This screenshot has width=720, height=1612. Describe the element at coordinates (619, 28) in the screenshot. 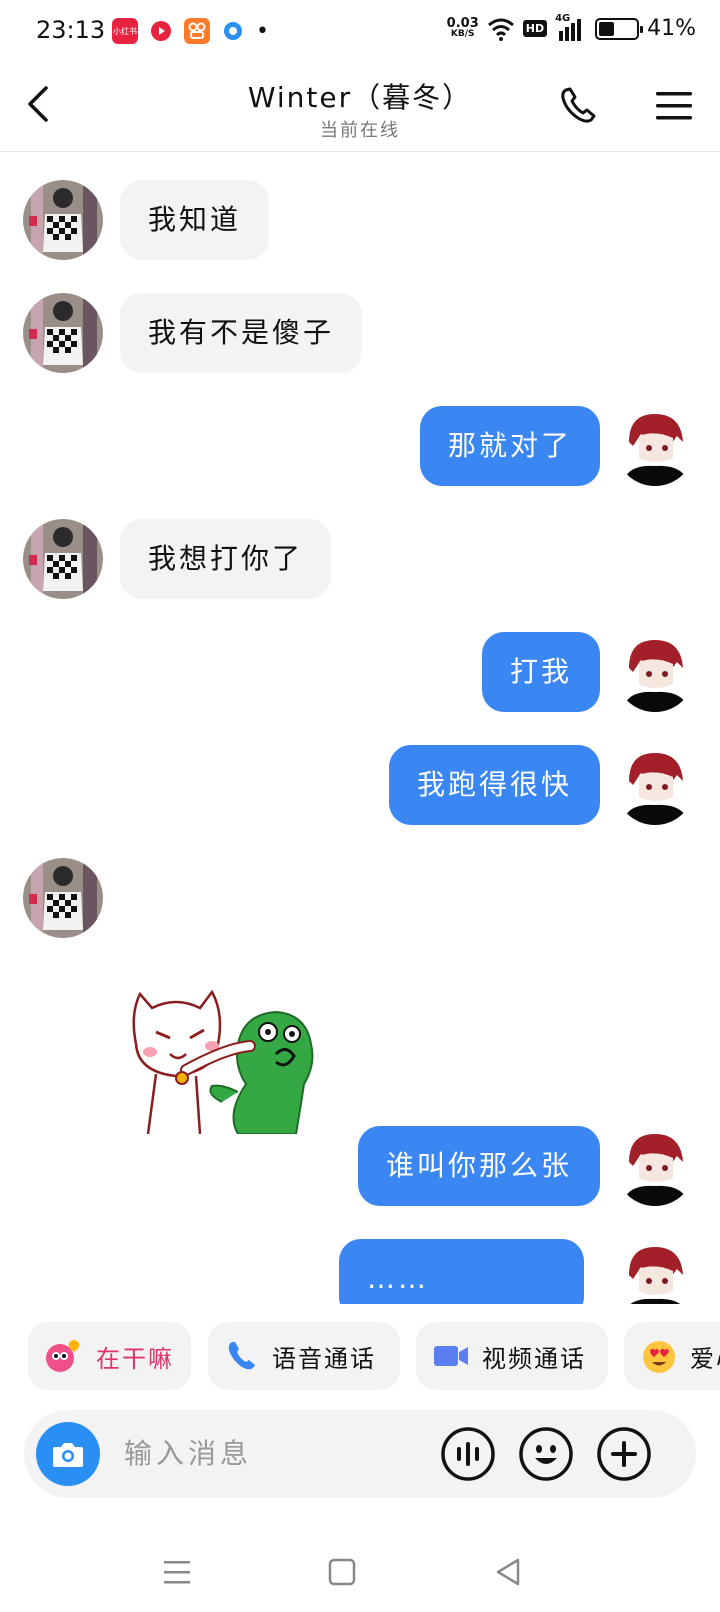

I see `battery-icon` at that location.